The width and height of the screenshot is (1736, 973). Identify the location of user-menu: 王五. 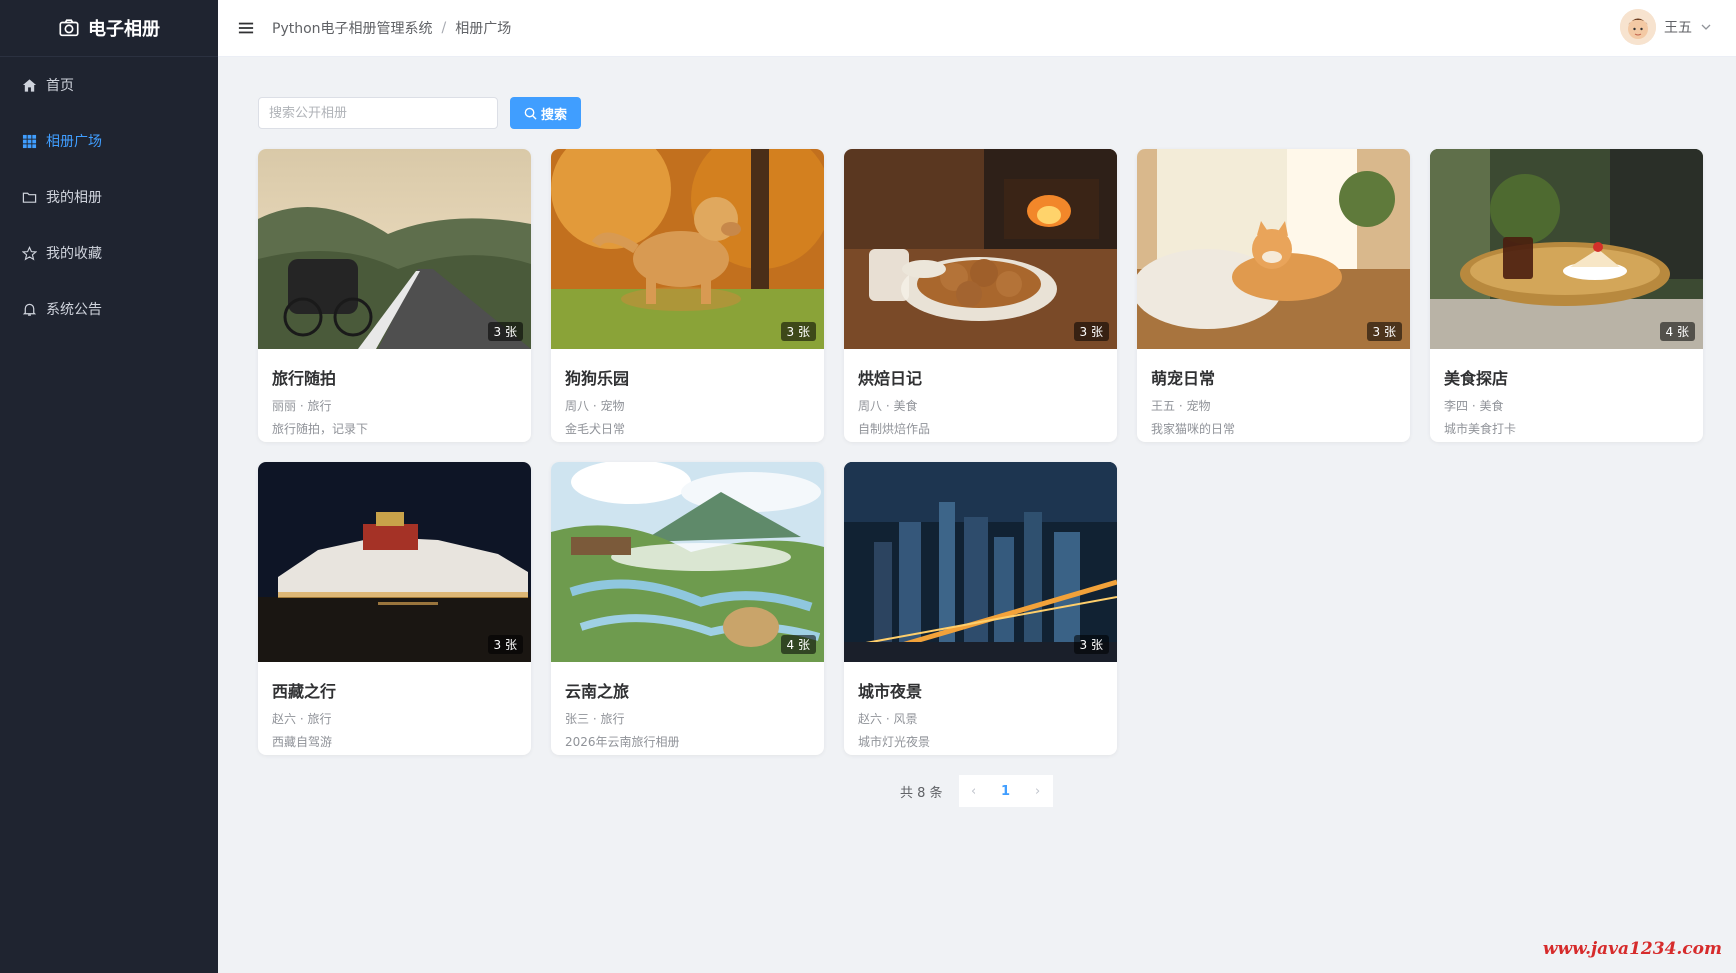
(1666, 27).